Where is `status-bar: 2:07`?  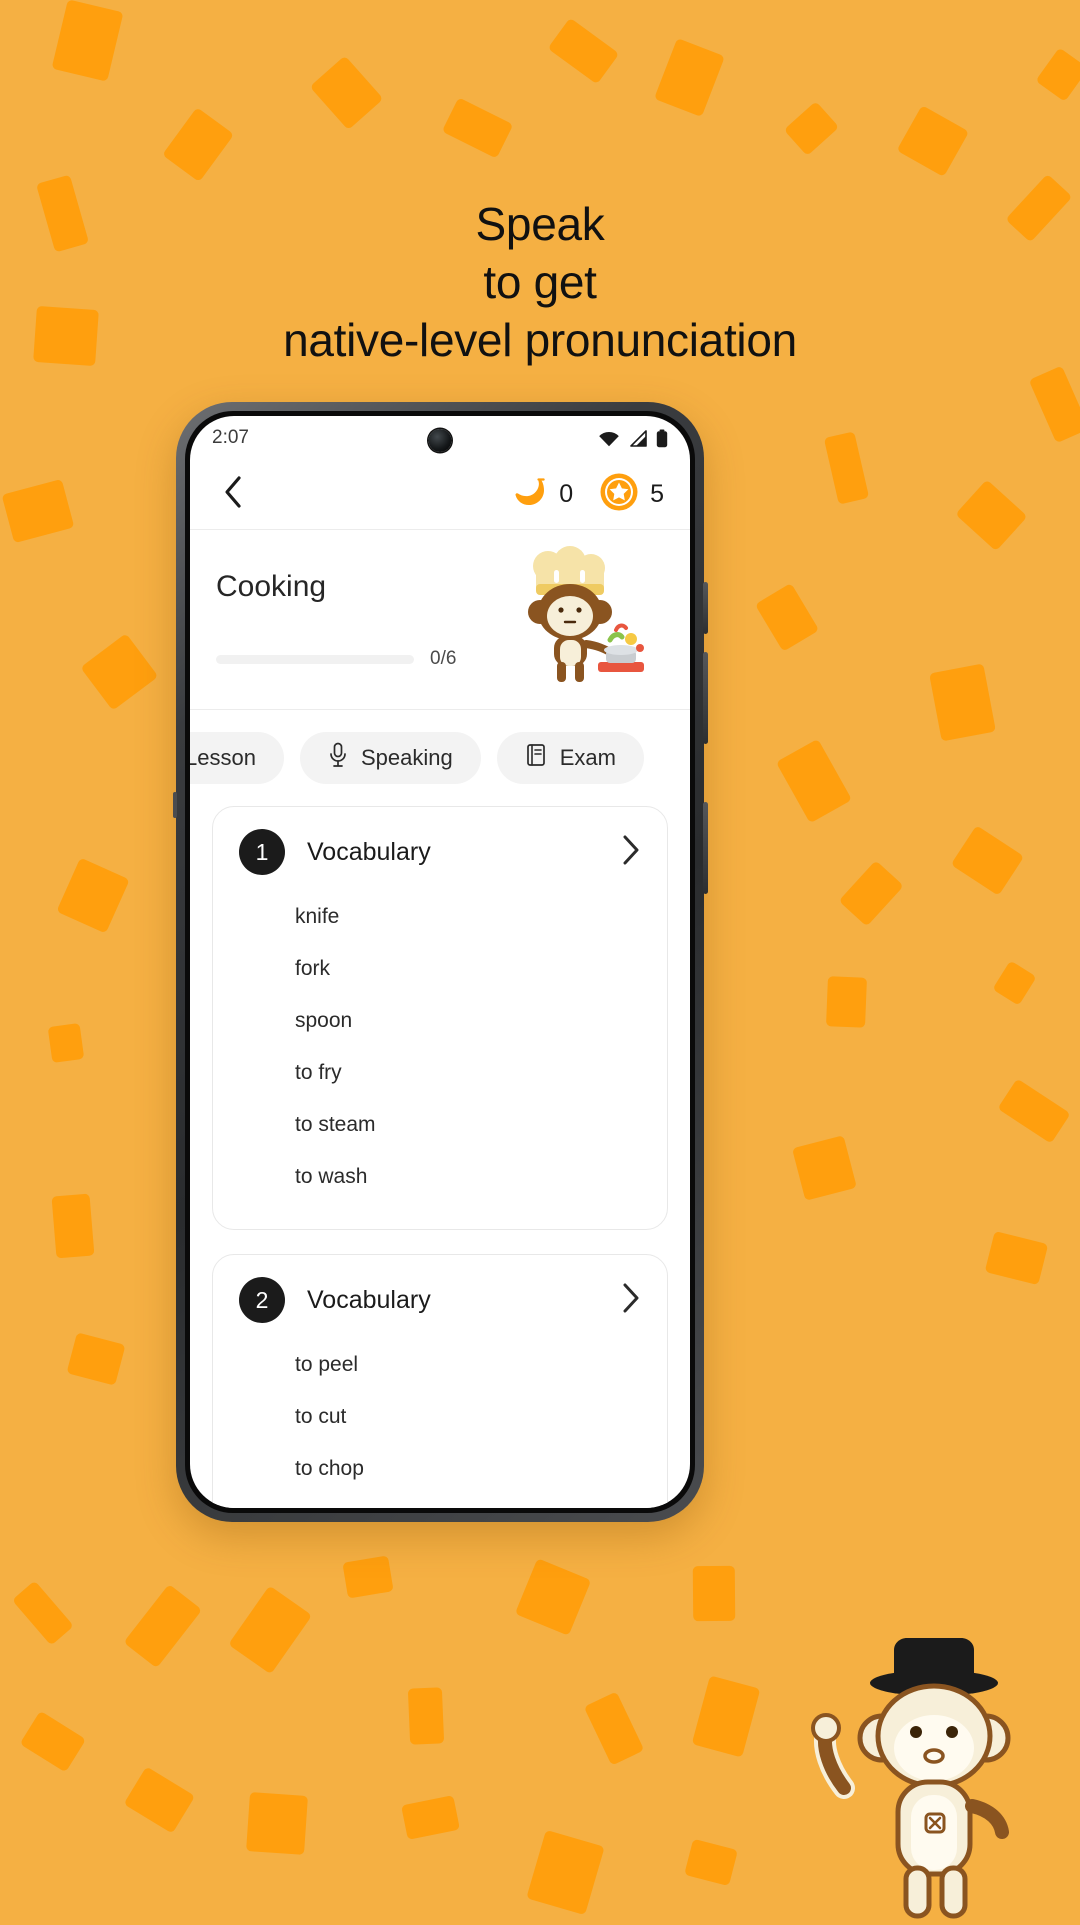
status-bar: 2:07 is located at coordinates (440, 438).